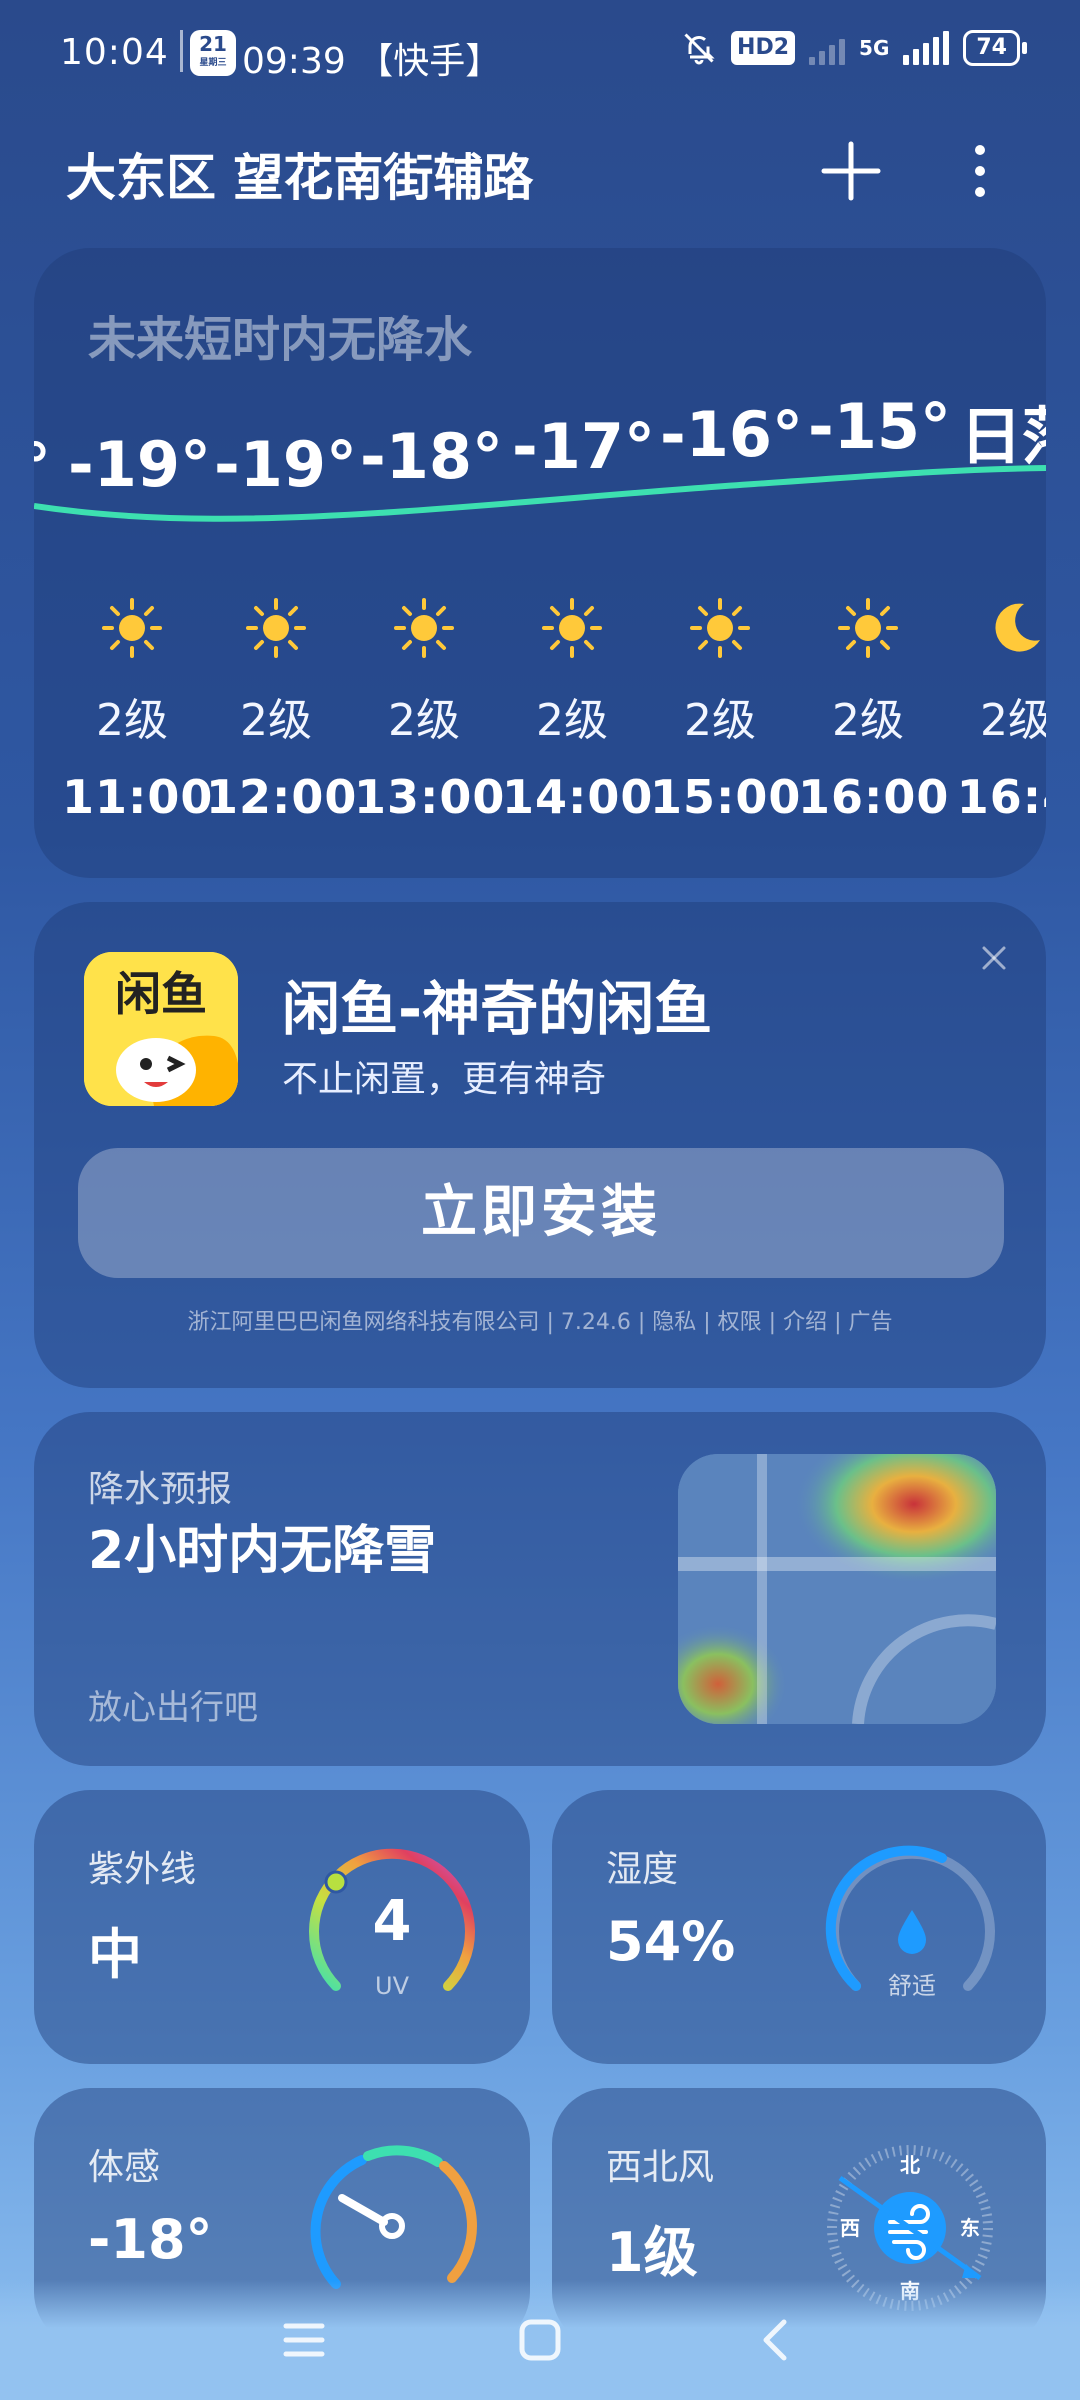 This screenshot has height=2400, width=1080. Describe the element at coordinates (540, 1589) in the screenshot. I see `precip-forecast-card: 降水预报 2小时内无降雪 放心出行吧` at that location.